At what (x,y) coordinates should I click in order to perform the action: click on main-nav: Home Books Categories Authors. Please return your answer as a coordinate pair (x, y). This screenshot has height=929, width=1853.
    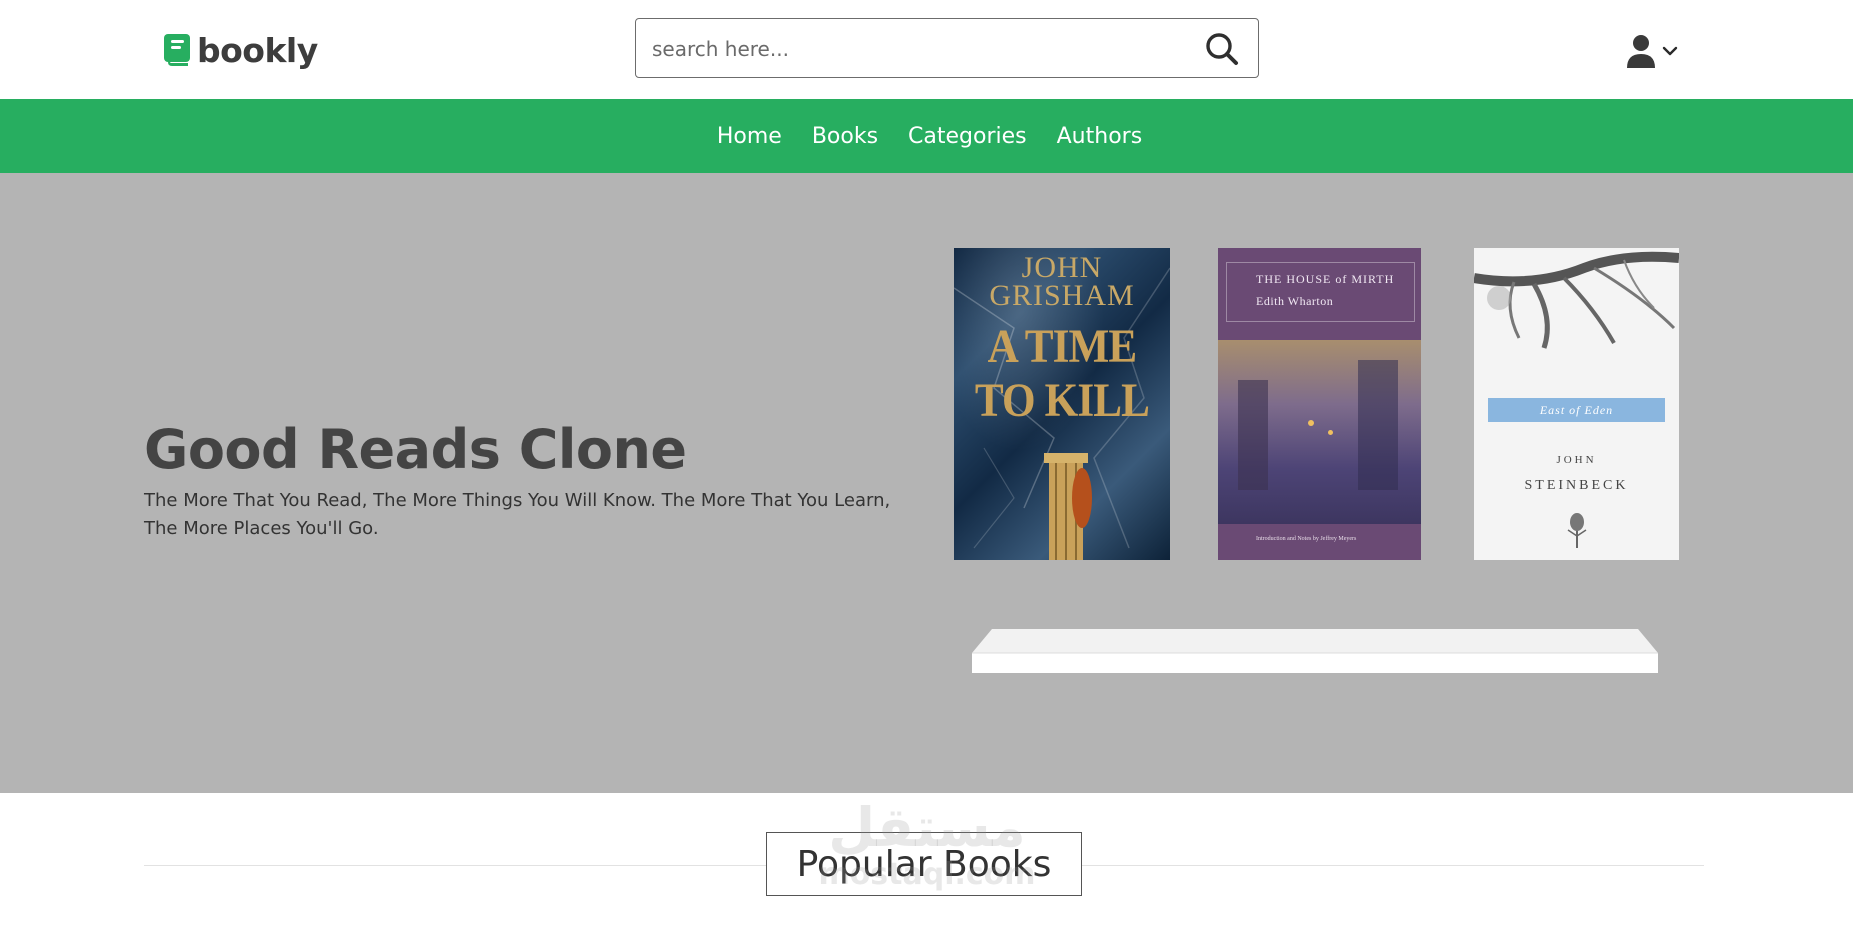
    Looking at the image, I should click on (926, 136).